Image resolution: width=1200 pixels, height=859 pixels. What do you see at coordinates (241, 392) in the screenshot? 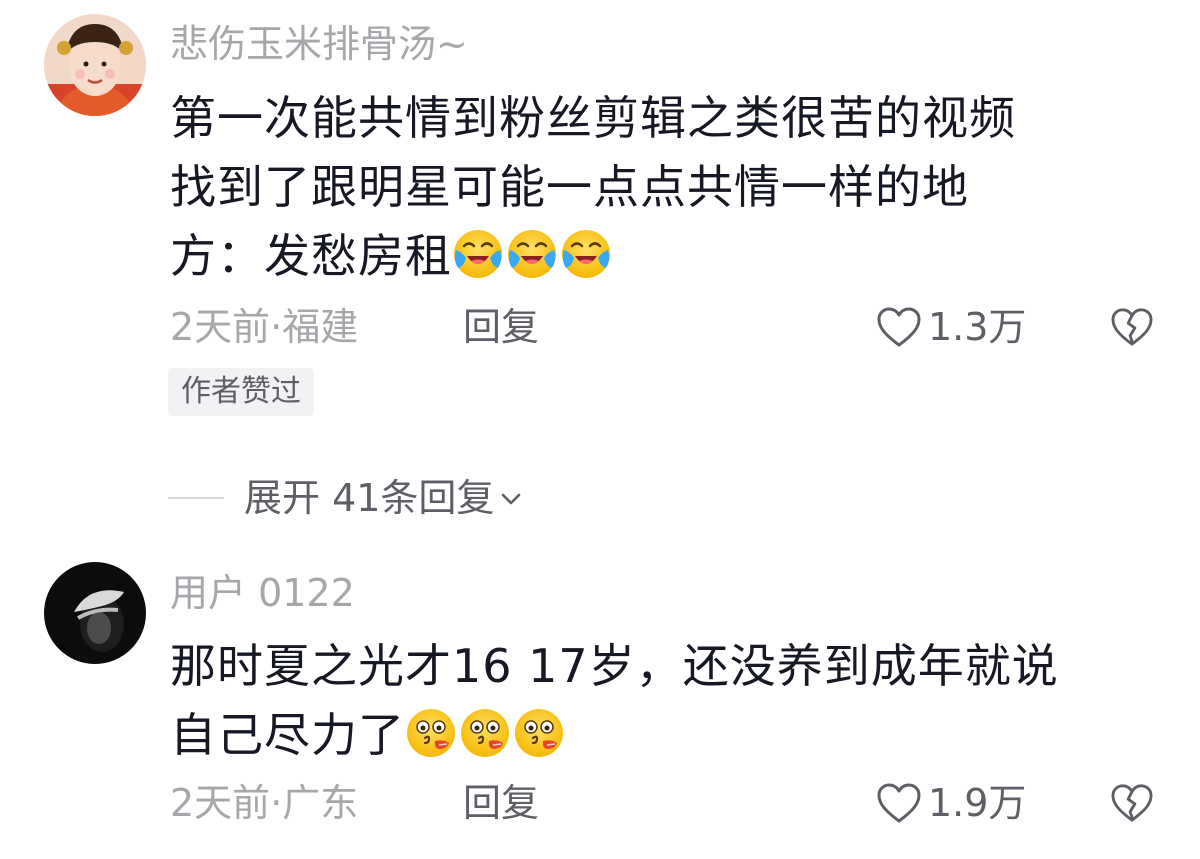
I see `author-liked-badge: 作者赞过` at bounding box center [241, 392].